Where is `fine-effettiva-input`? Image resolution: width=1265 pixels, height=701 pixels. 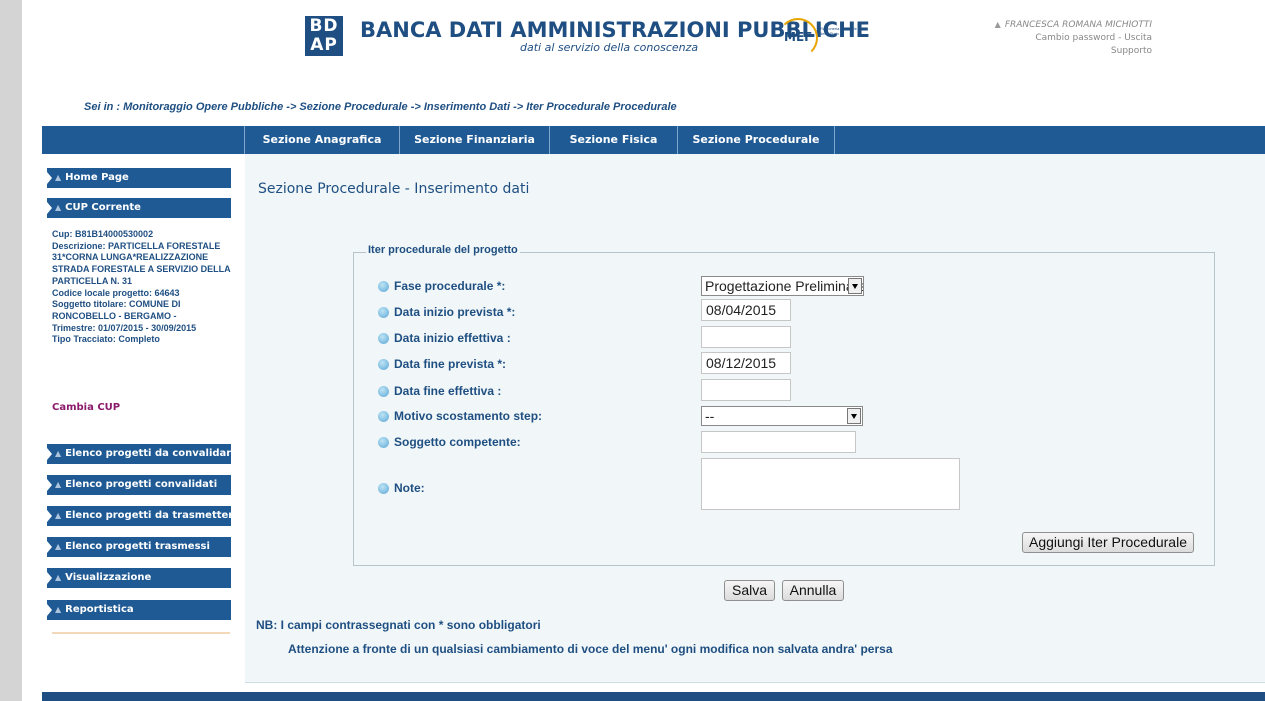 fine-effettiva-input is located at coordinates (746, 390).